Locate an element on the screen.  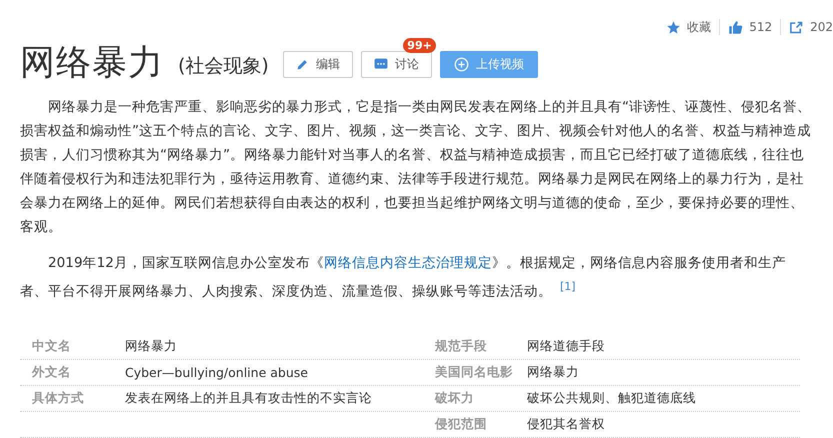
info-value: 破坏公共规则、触犯道德底线 is located at coordinates (612, 398).